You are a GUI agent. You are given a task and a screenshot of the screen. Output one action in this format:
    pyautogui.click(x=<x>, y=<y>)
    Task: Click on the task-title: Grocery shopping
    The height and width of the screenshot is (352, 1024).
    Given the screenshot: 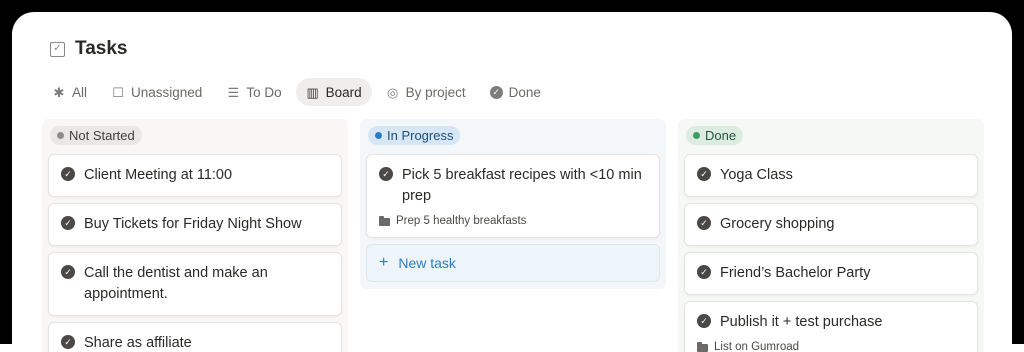 What is the action you would take?
    pyautogui.click(x=777, y=224)
    